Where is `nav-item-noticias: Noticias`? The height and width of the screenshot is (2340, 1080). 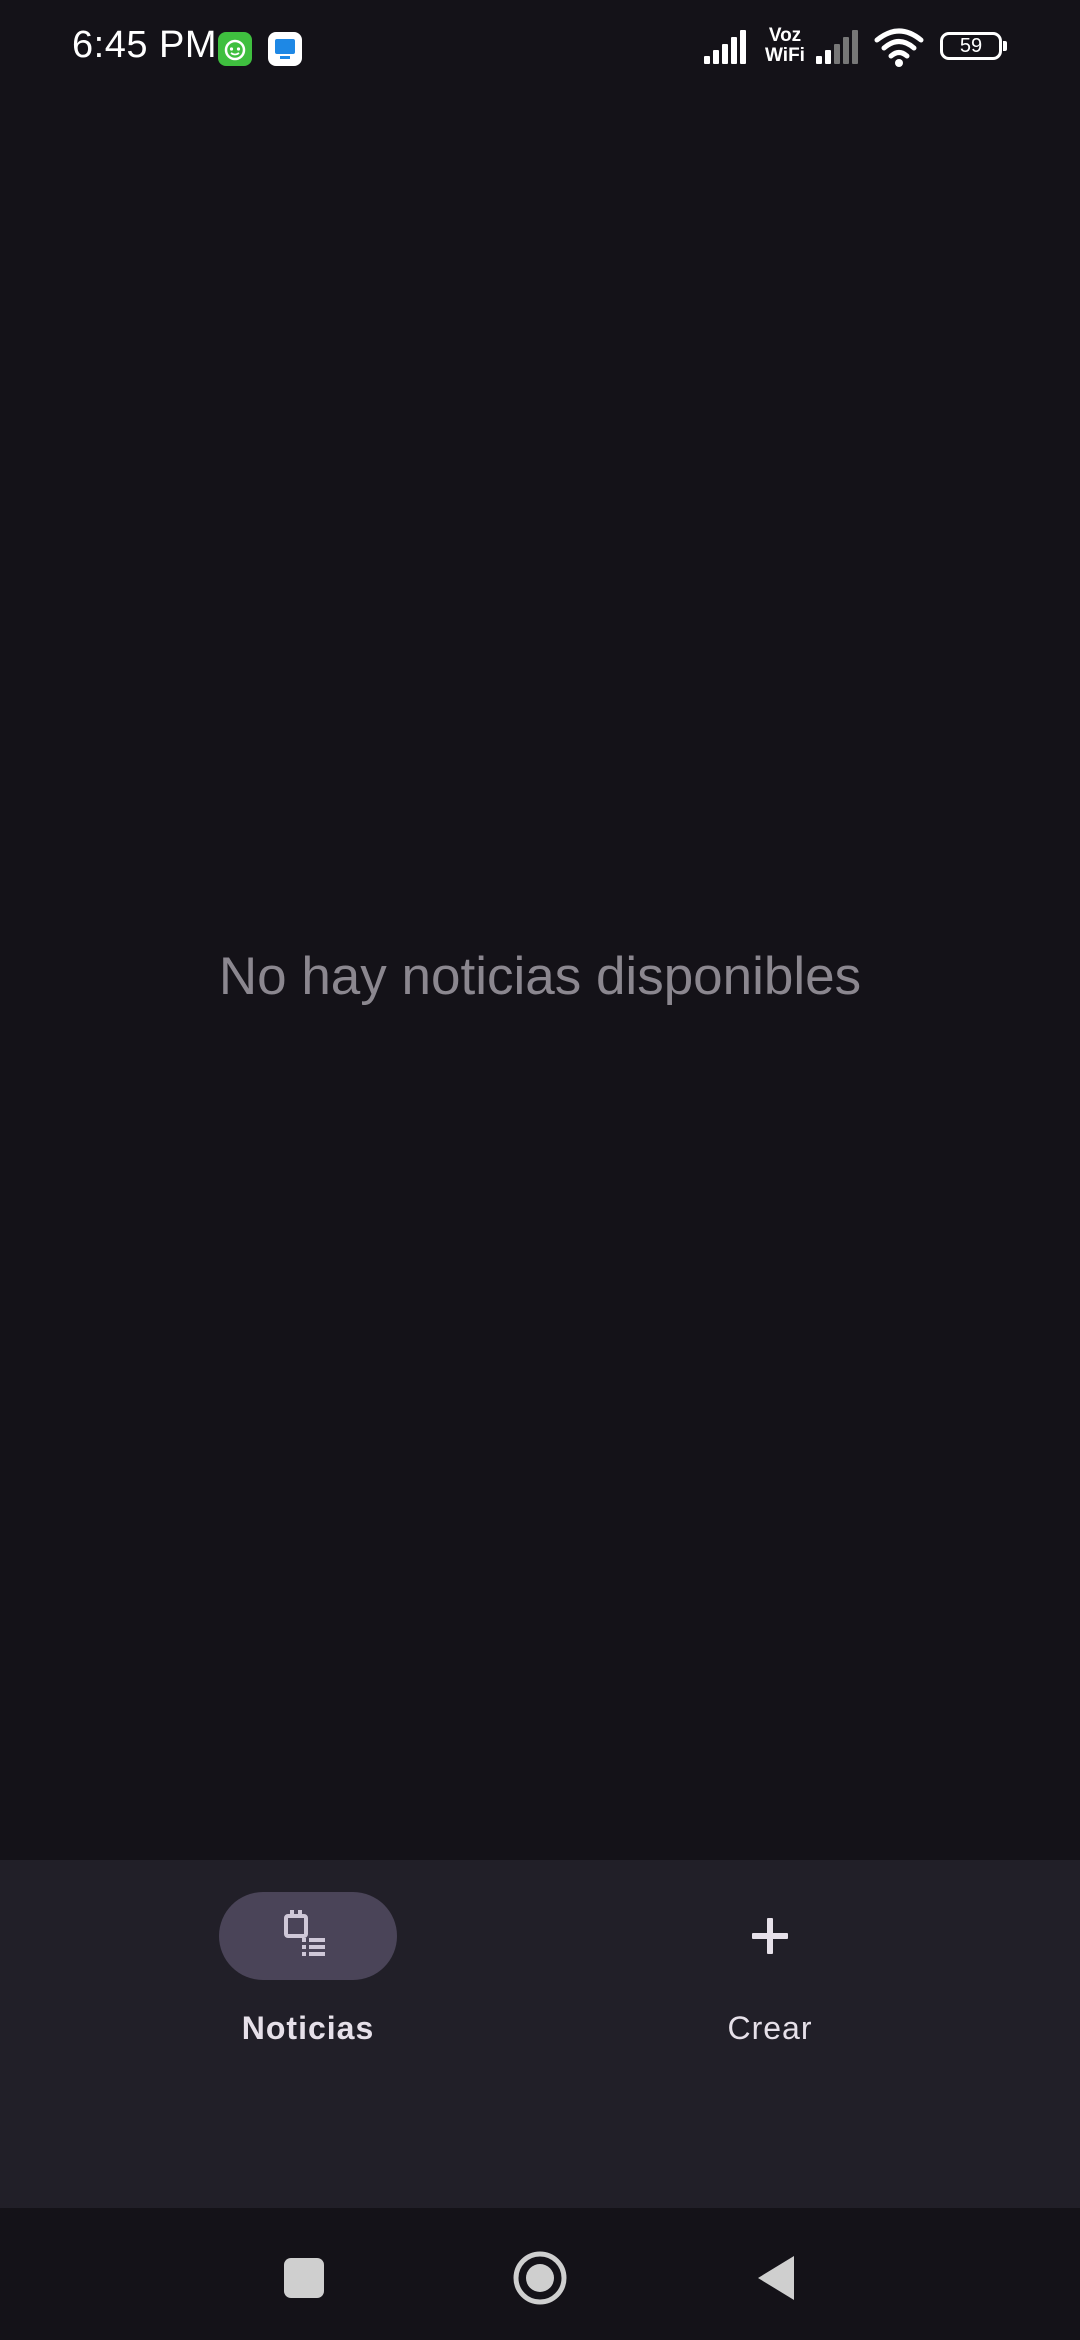
nav-item-noticias: Noticias is located at coordinates (308, 1969).